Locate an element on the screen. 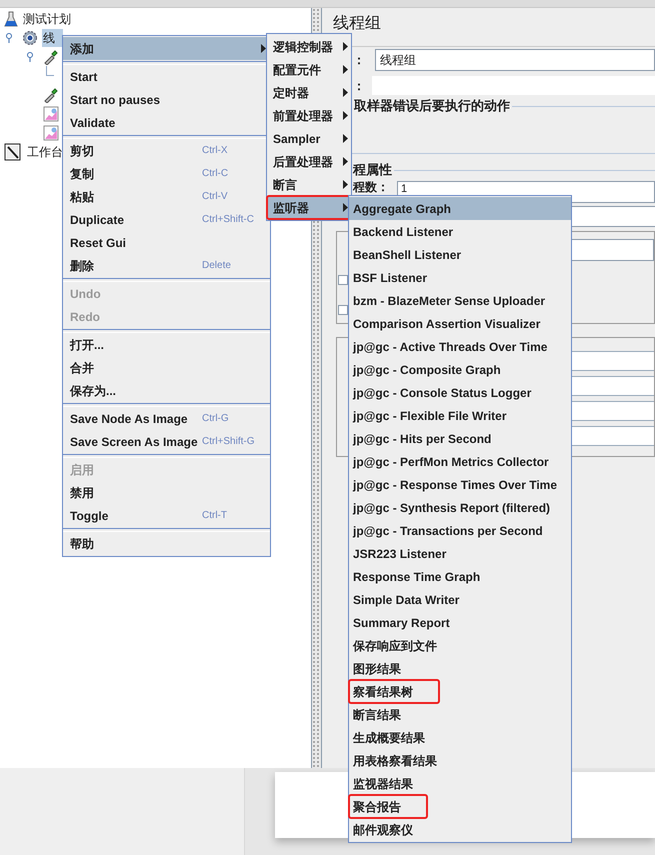 Image resolution: width=655 pixels, height=855 pixels. tree-line is located at coordinates (50, 71).